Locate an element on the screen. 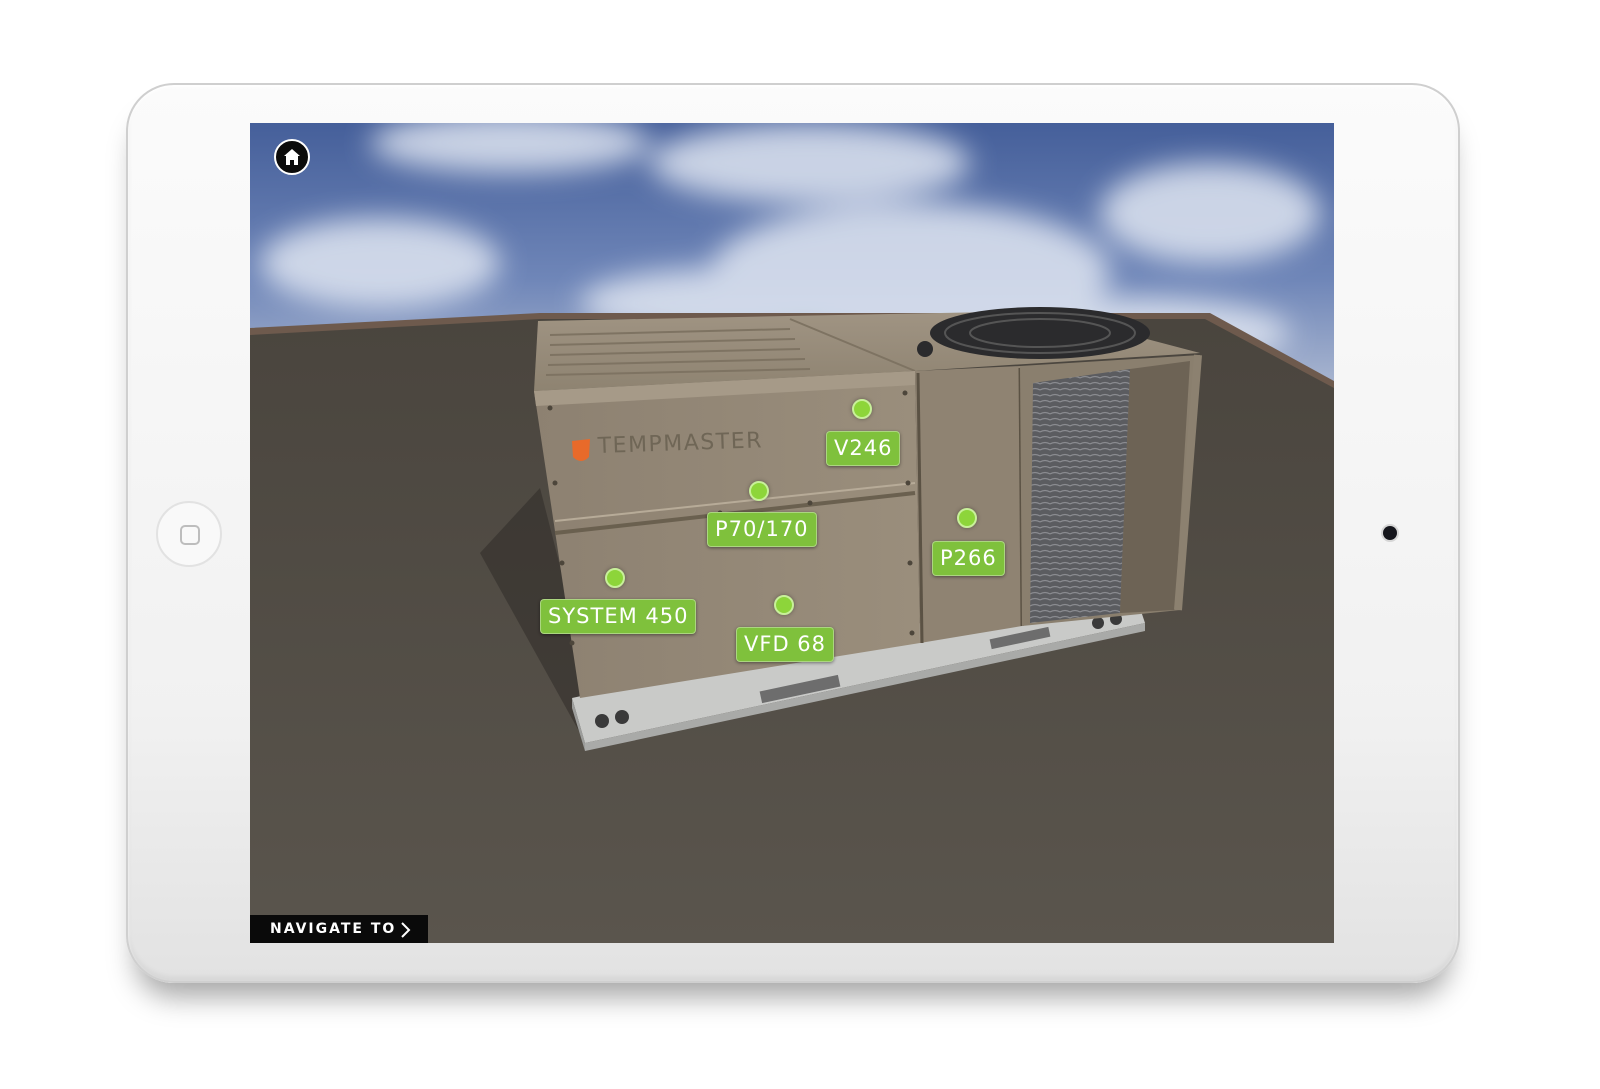 The height and width of the screenshot is (1089, 1600). hotspot-dot-p266 is located at coordinates (967, 518).